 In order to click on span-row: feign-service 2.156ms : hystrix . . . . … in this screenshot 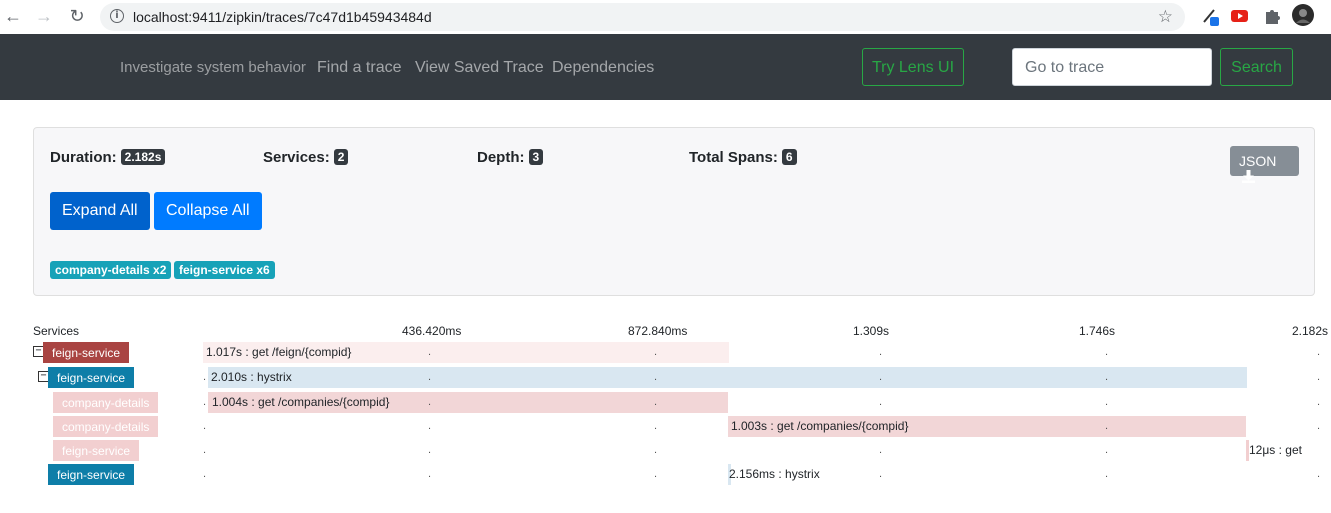, I will do `click(665, 474)`.